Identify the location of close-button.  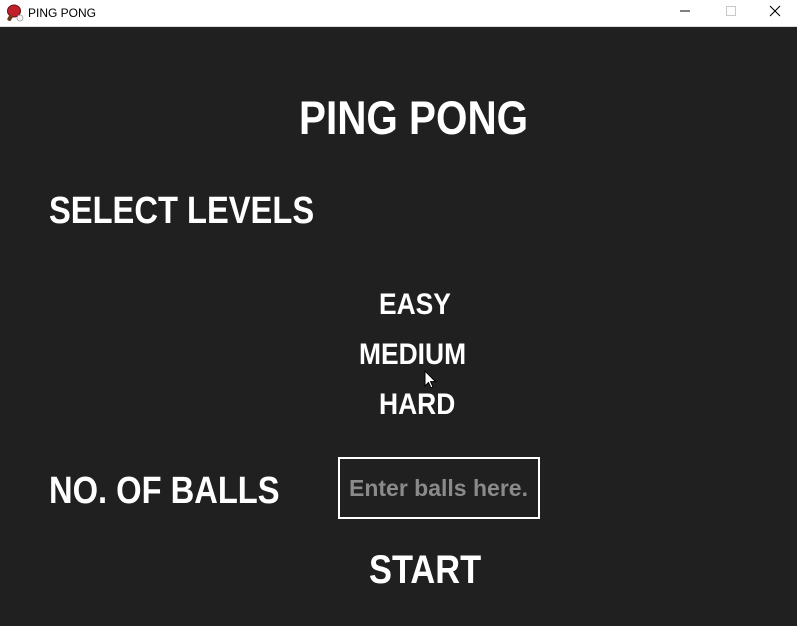
(774, 13).